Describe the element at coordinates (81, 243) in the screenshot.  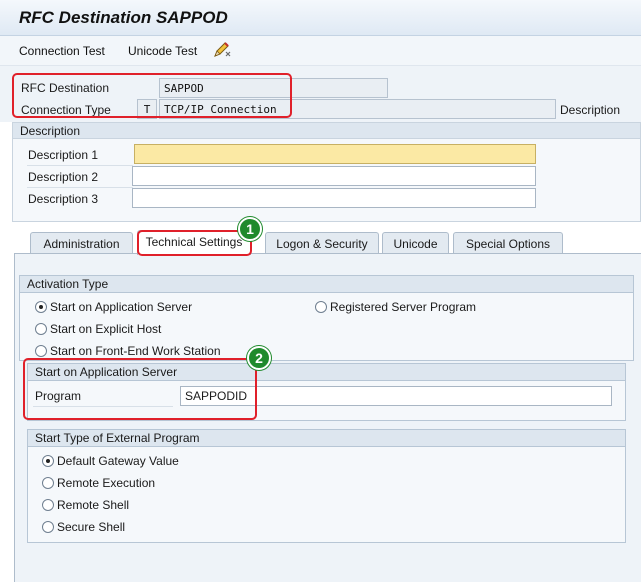
I see `tab-administration: Administration` at that location.